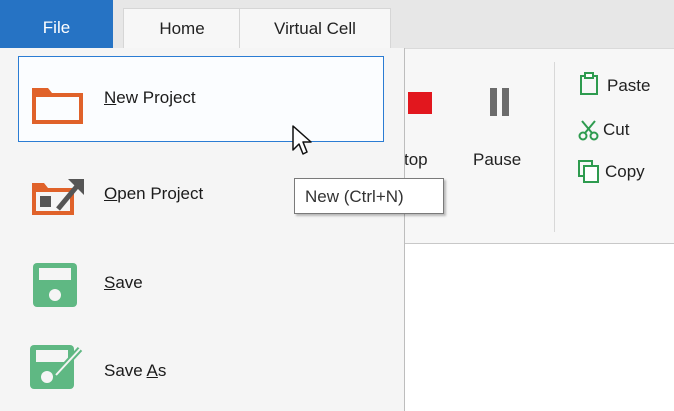 This screenshot has height=411, width=674. What do you see at coordinates (589, 84) in the screenshot?
I see `clipboard-icon` at bounding box center [589, 84].